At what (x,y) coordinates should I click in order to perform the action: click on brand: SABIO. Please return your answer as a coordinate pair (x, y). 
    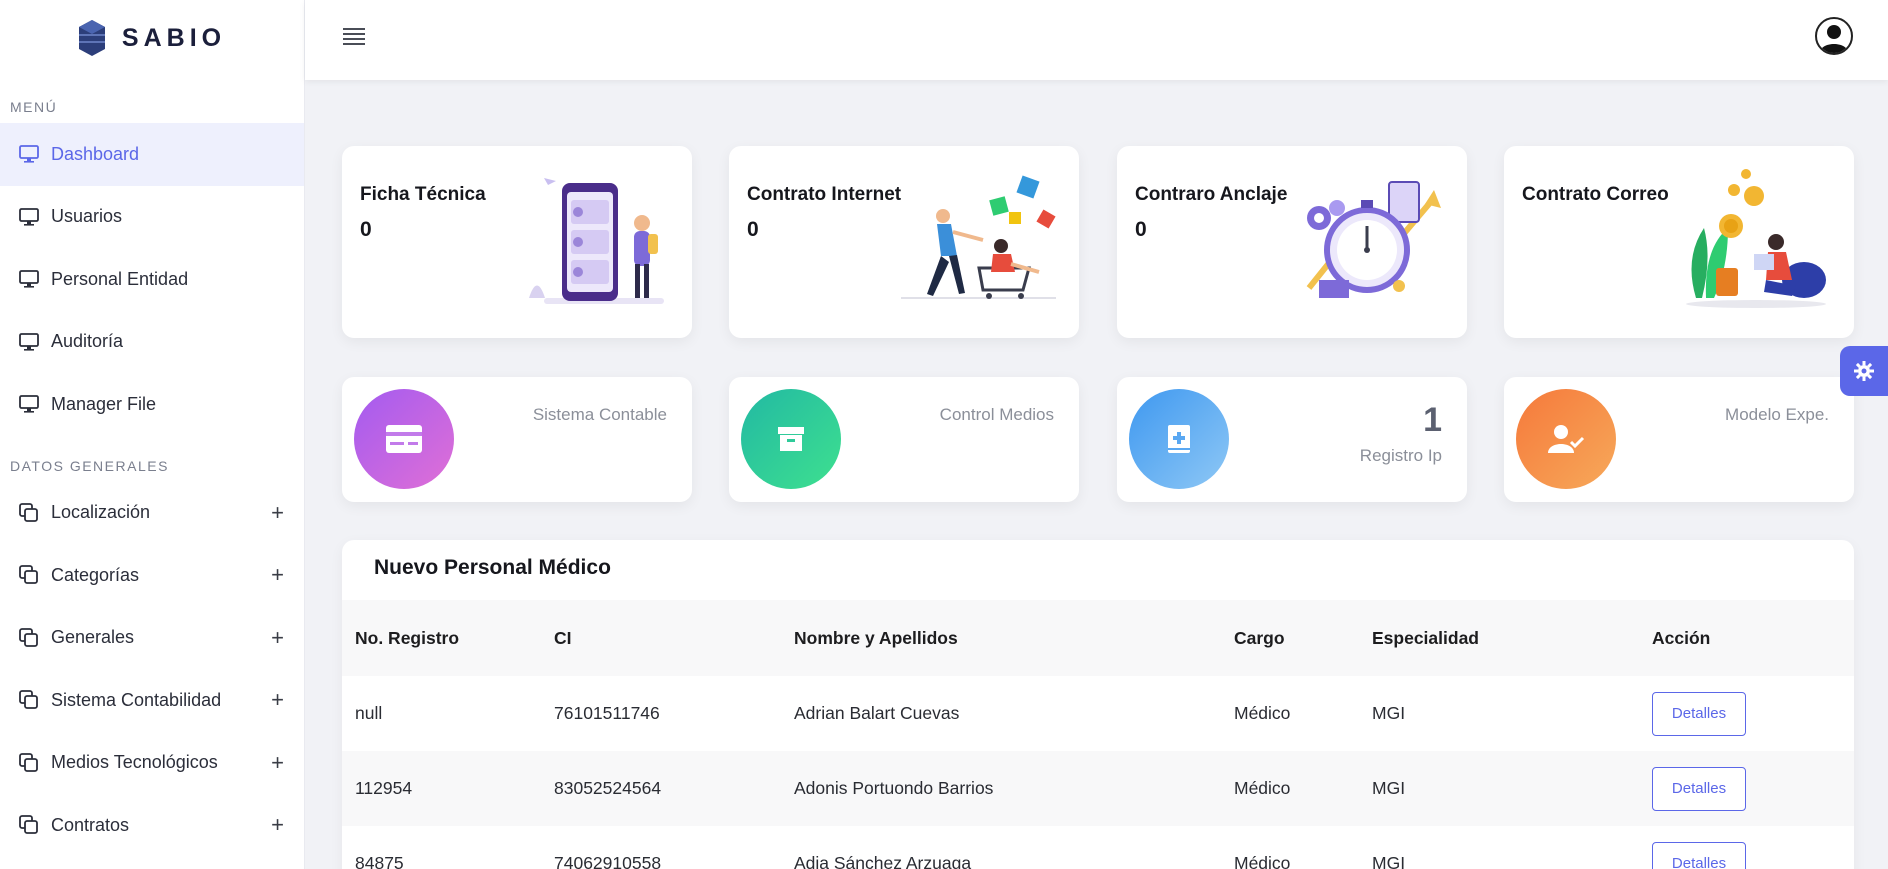
    Looking at the image, I should click on (152, 38).